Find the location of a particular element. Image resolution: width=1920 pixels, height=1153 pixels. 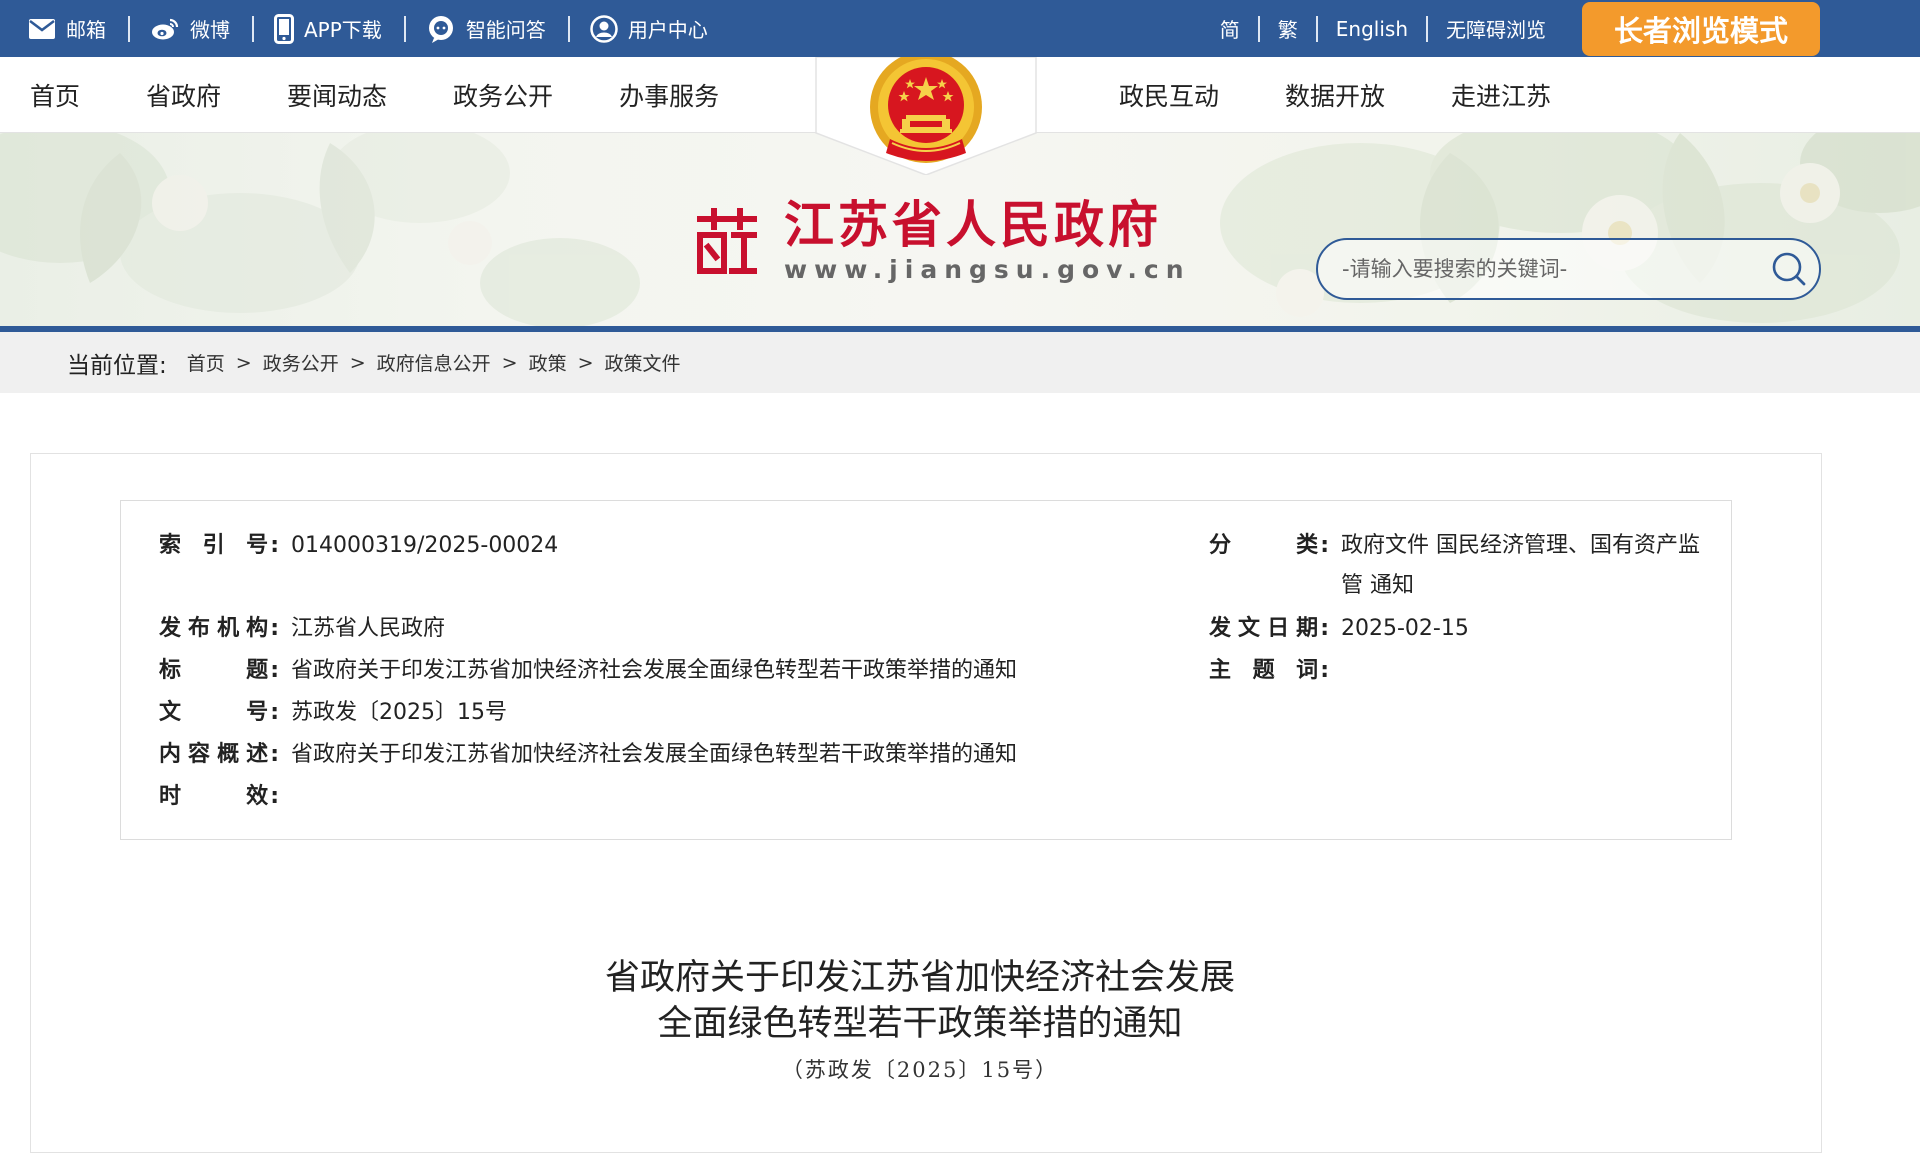

app-download-label: APP下载 is located at coordinates (343, 30).